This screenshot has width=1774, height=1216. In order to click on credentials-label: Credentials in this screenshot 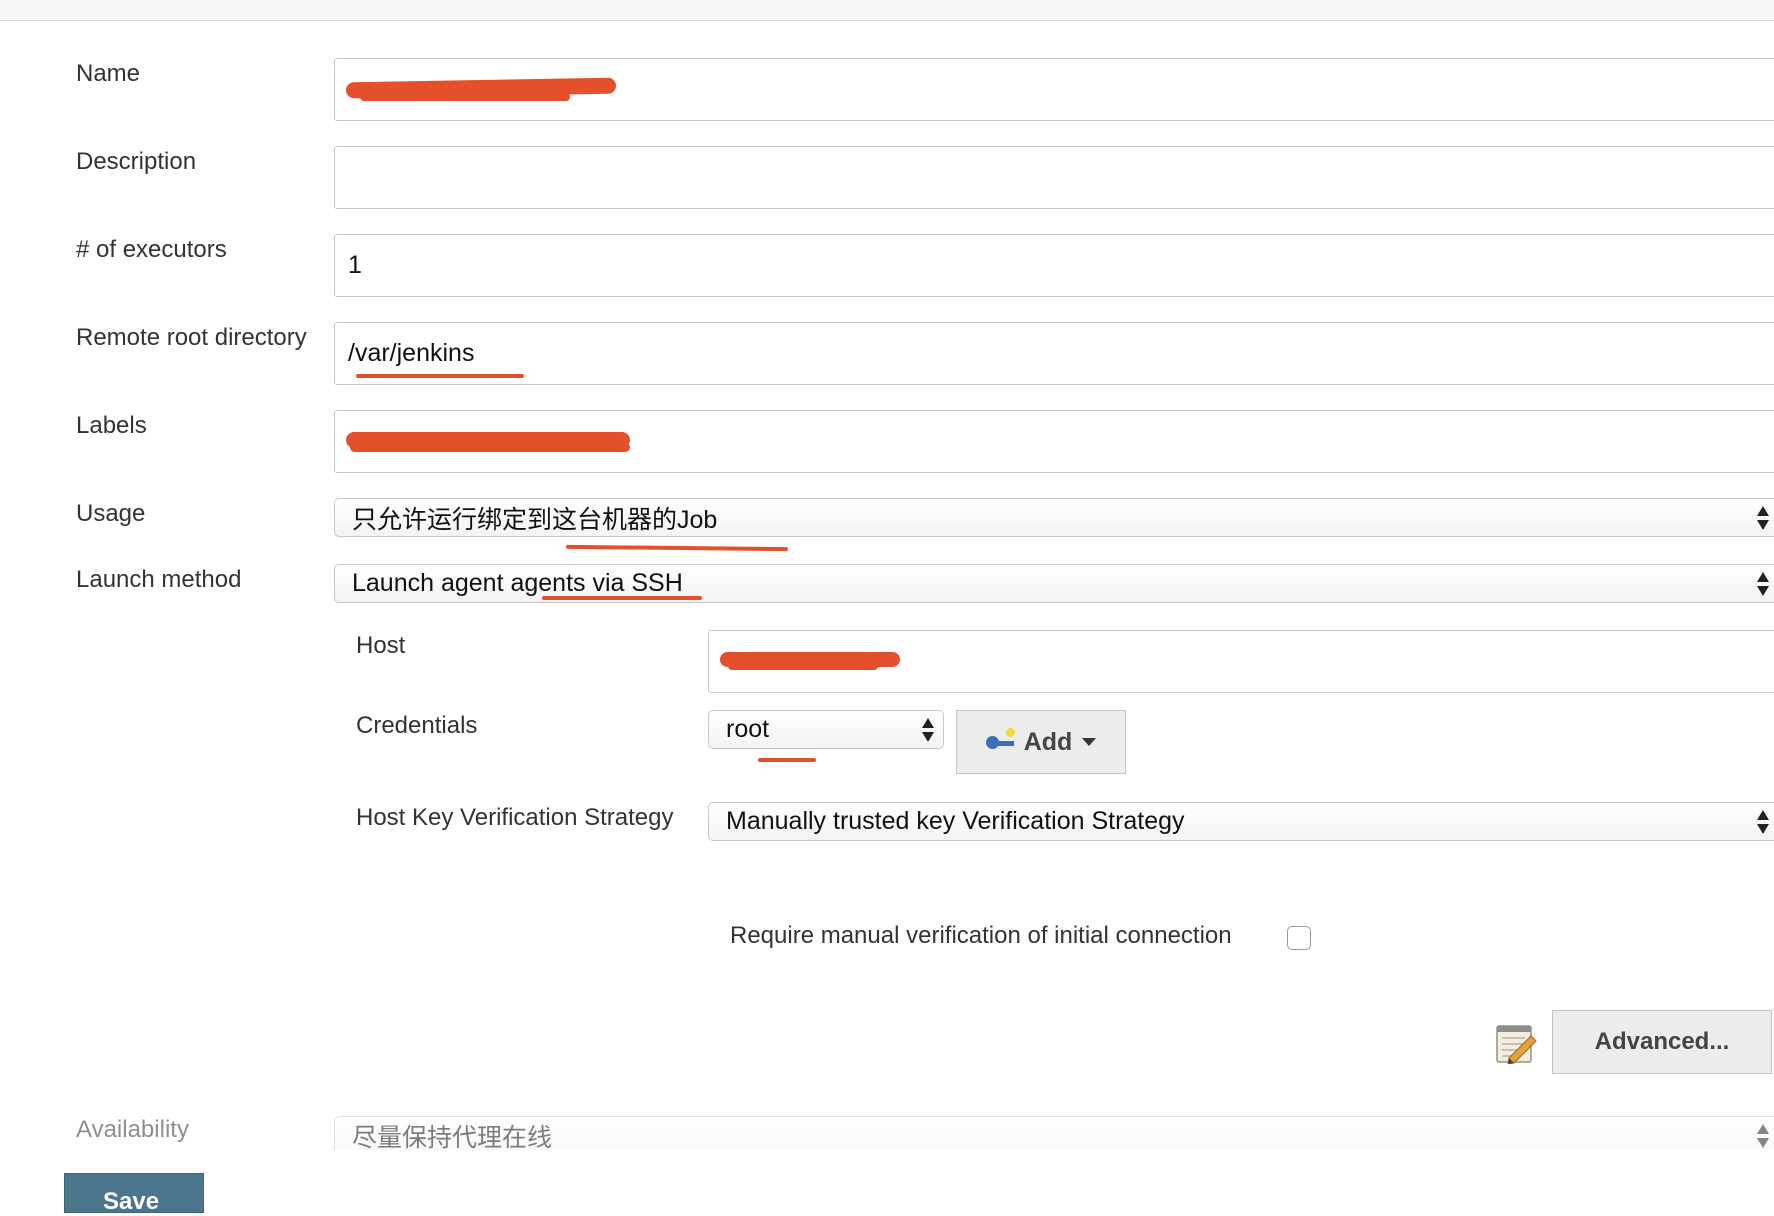, I will do `click(417, 725)`.